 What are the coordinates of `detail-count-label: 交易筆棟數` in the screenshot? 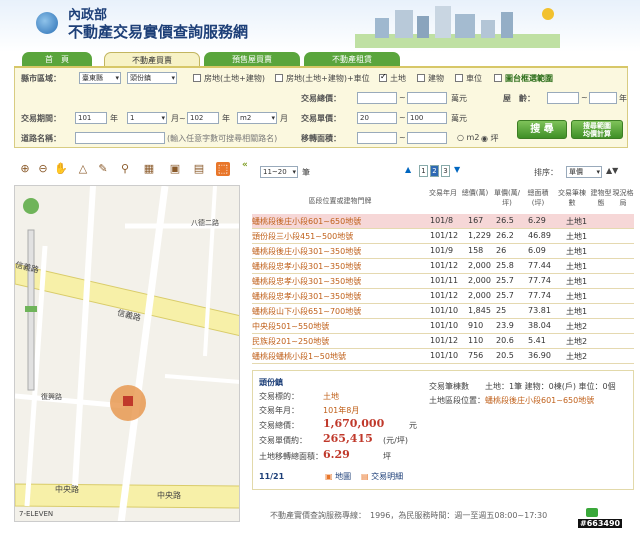 It's located at (449, 386).